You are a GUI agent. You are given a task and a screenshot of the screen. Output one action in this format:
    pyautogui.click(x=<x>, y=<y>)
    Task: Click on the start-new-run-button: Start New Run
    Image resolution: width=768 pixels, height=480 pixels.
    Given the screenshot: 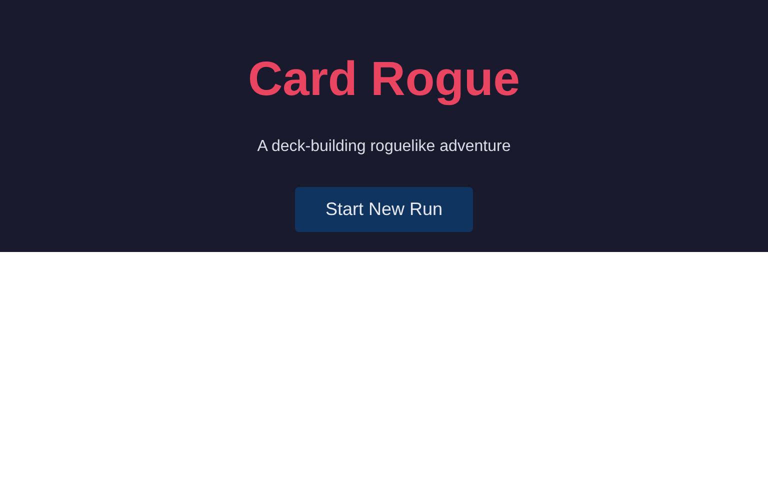 What is the action you would take?
    pyautogui.click(x=384, y=209)
    